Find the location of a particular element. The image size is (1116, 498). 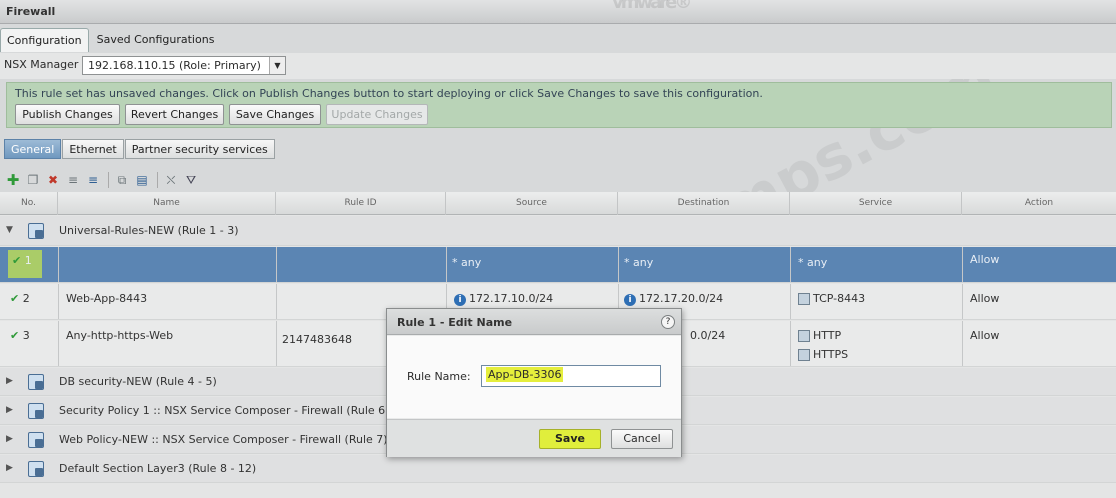

rule-name: Web-App-8443 is located at coordinates (106, 294).